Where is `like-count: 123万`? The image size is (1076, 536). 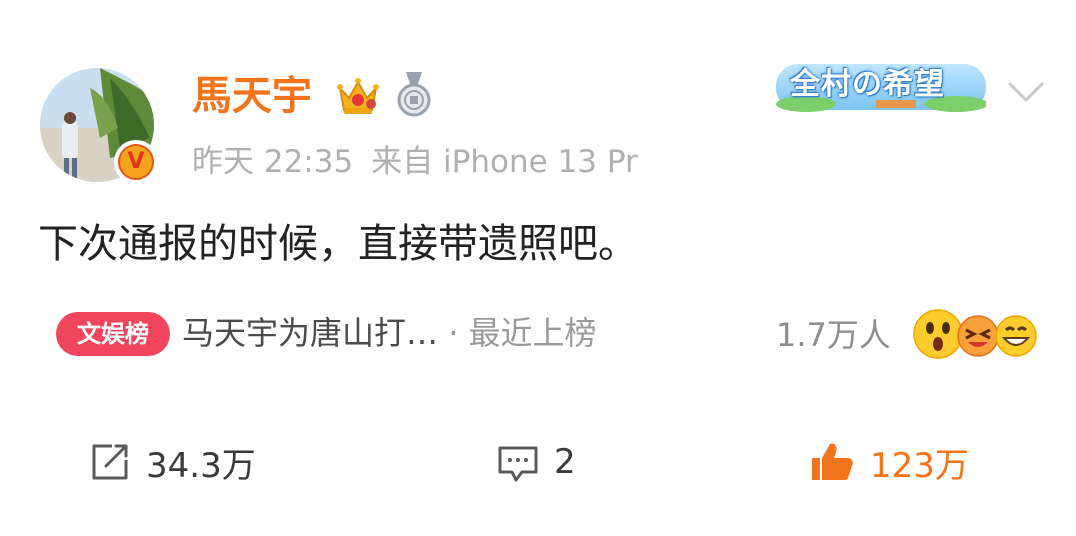
like-count: 123万 is located at coordinates (919, 465).